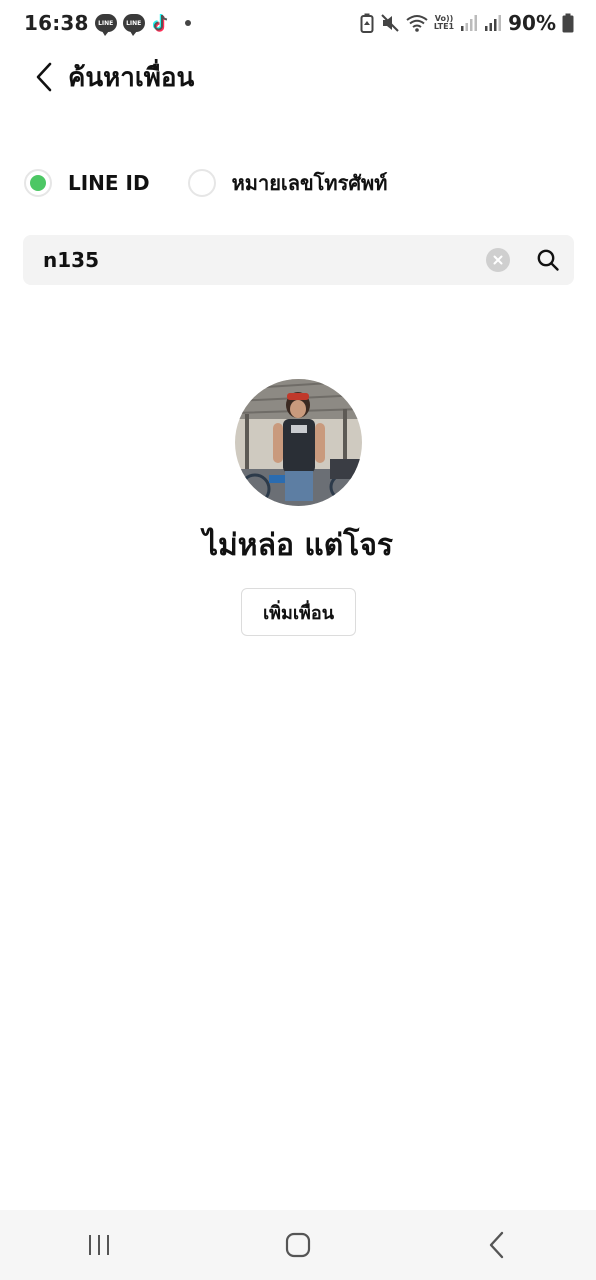 The width and height of the screenshot is (596, 1280). Describe the element at coordinates (532, 23) in the screenshot. I see `battery-percent: 90%` at that location.